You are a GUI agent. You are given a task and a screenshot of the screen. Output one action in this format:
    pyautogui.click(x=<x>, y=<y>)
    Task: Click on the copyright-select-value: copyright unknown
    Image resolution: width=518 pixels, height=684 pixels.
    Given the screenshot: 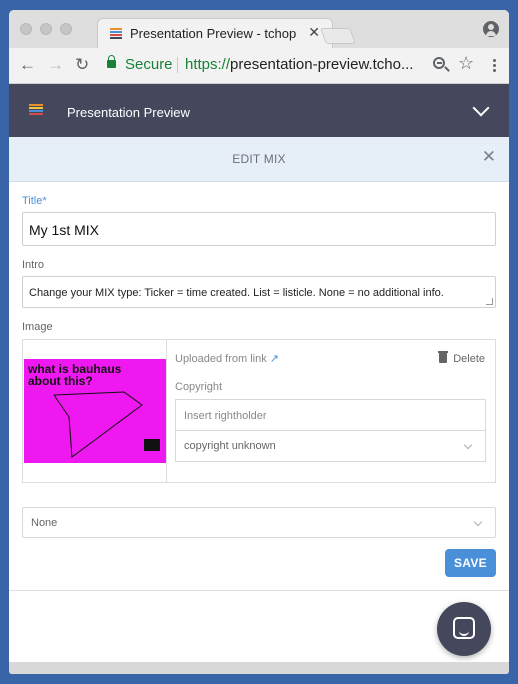 What is the action you would take?
    pyautogui.click(x=230, y=446)
    